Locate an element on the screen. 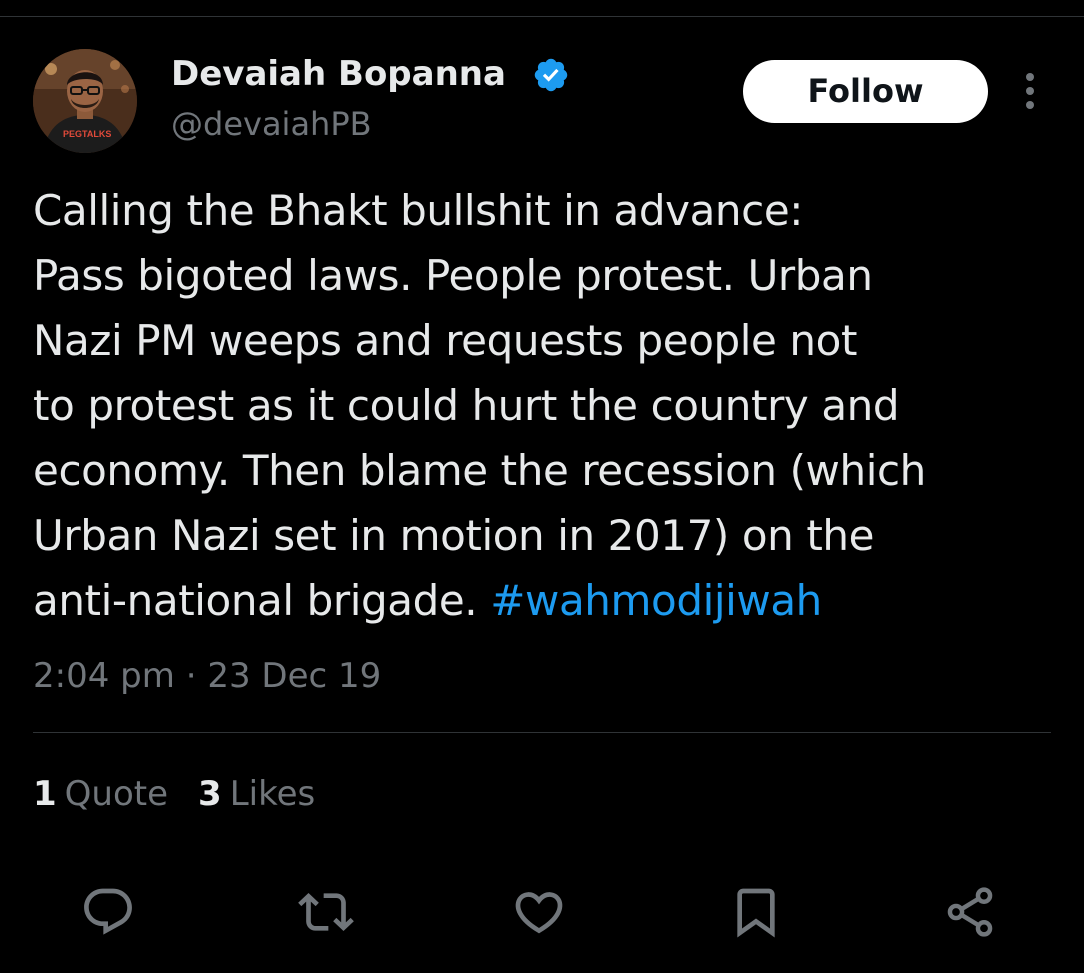 This screenshot has height=973, width=1084. likes-stat: 3 Likes is located at coordinates (256, 794).